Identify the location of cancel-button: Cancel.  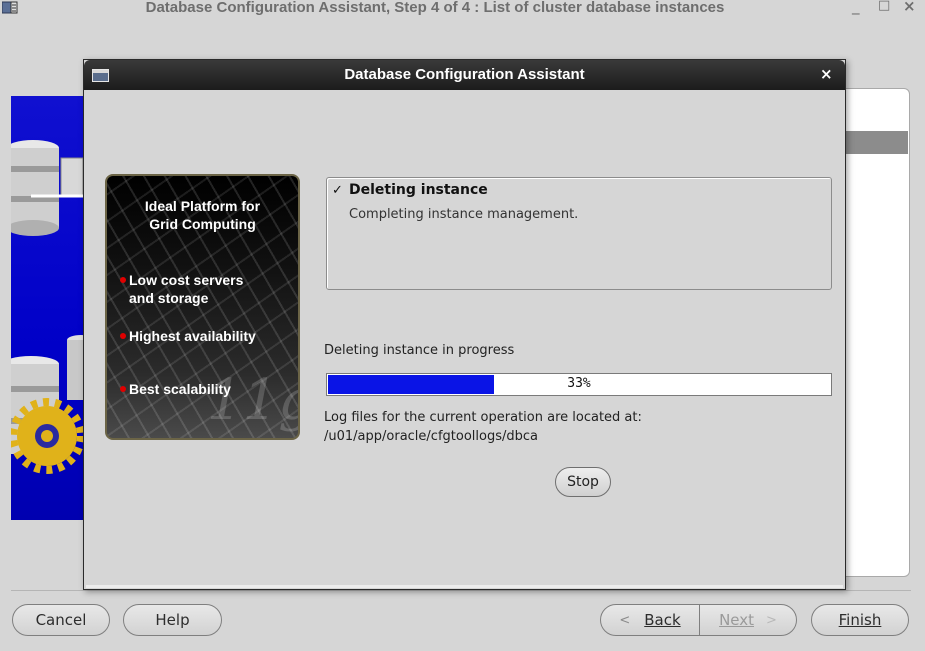
(61, 620).